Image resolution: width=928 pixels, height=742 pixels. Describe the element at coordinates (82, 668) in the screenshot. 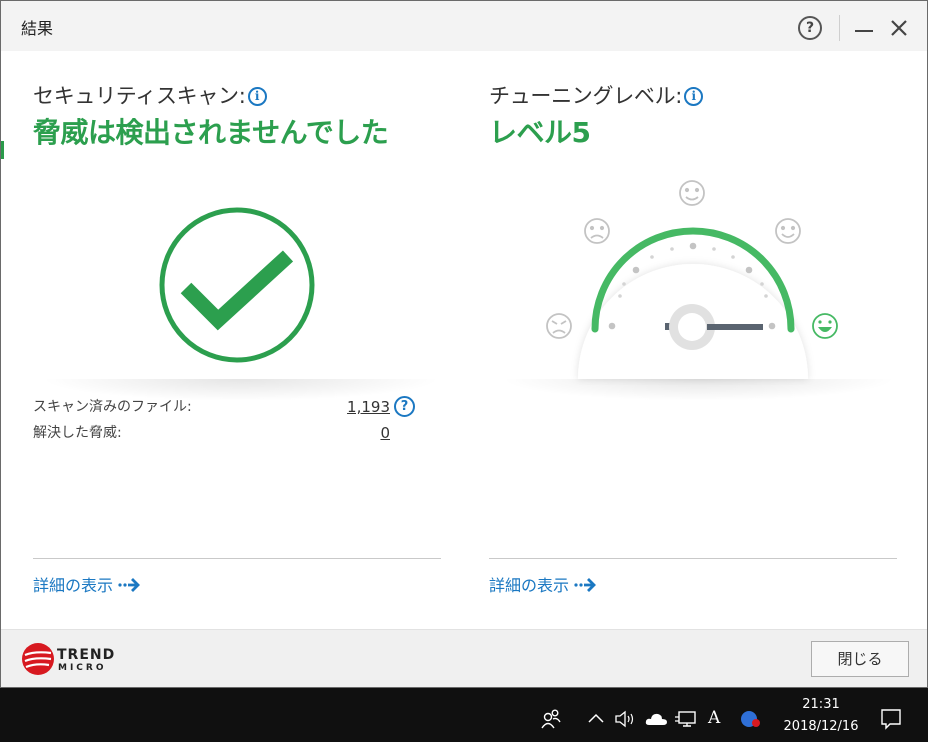

I see `logo-text-micro: MICRO` at that location.